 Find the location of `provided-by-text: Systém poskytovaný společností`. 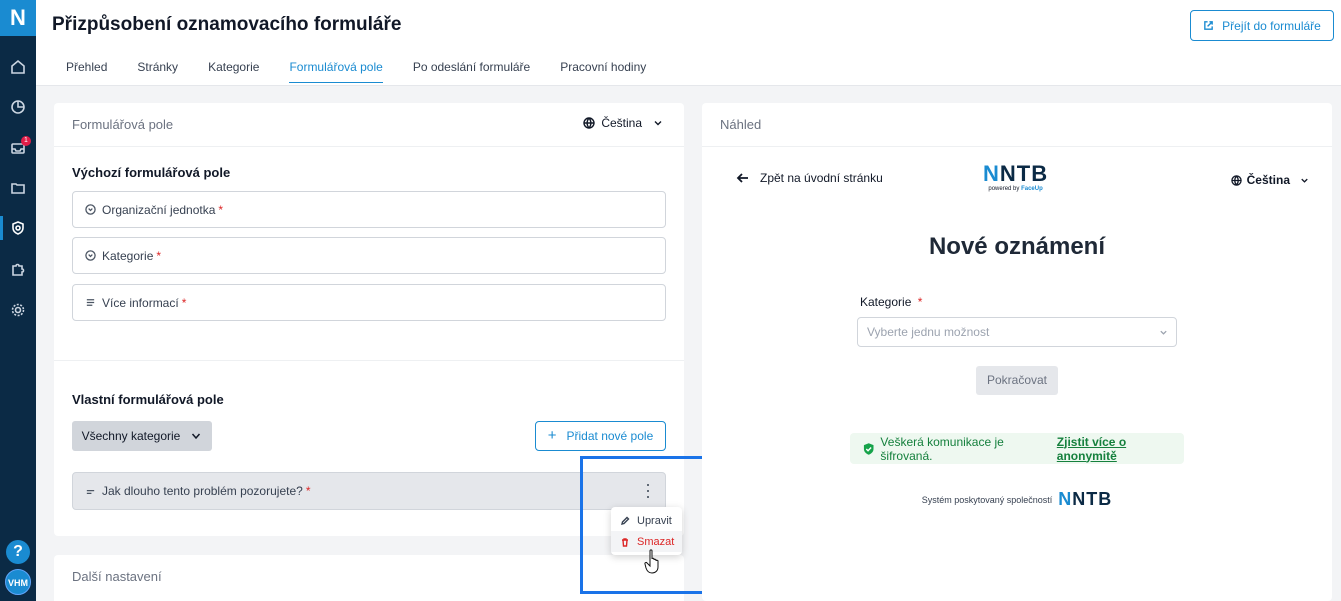

provided-by-text: Systém poskytovaný společností is located at coordinates (987, 499).